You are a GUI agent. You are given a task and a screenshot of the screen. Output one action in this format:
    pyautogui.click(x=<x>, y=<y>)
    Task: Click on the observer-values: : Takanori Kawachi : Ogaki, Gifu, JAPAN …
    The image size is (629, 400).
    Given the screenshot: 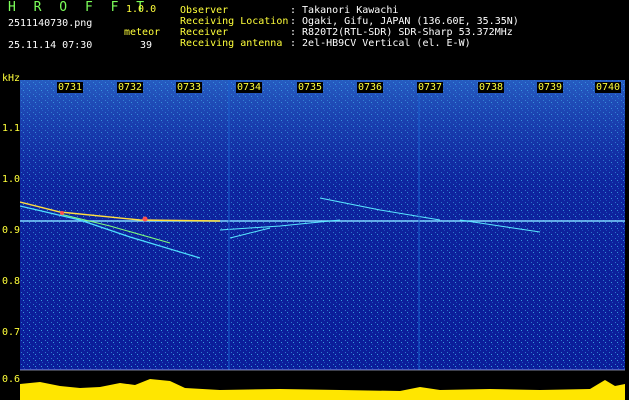 What is the action you would take?
    pyautogui.click(x=404, y=27)
    